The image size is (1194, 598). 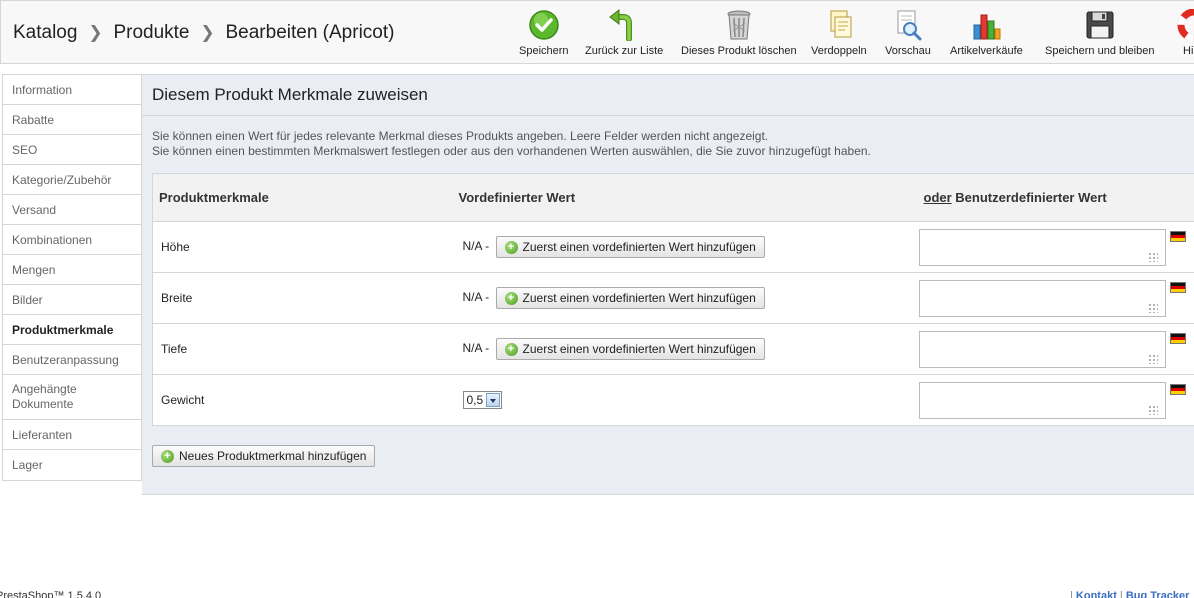 I want to click on tab-mengen: Mengen, so click(x=72, y=270).